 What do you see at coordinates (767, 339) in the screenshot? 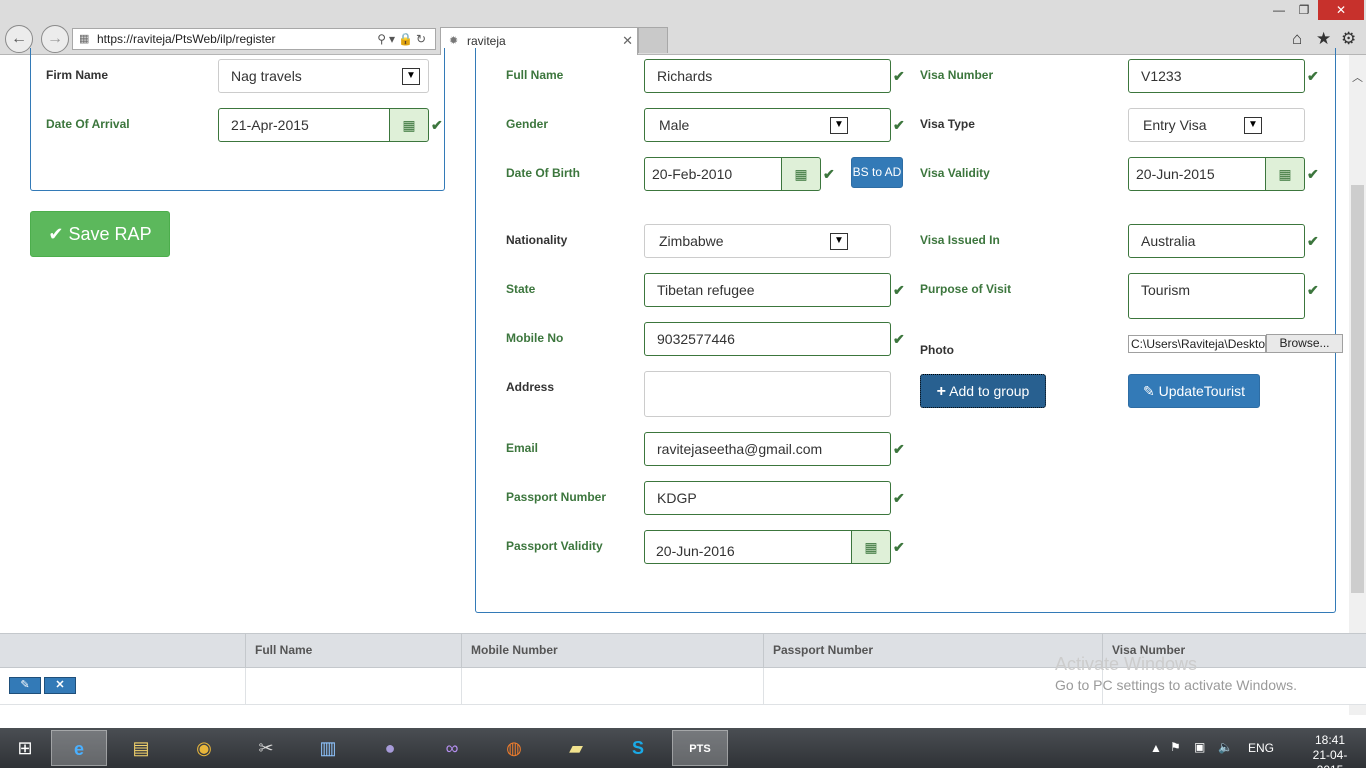
I see `mobile-input: 9032577446` at bounding box center [767, 339].